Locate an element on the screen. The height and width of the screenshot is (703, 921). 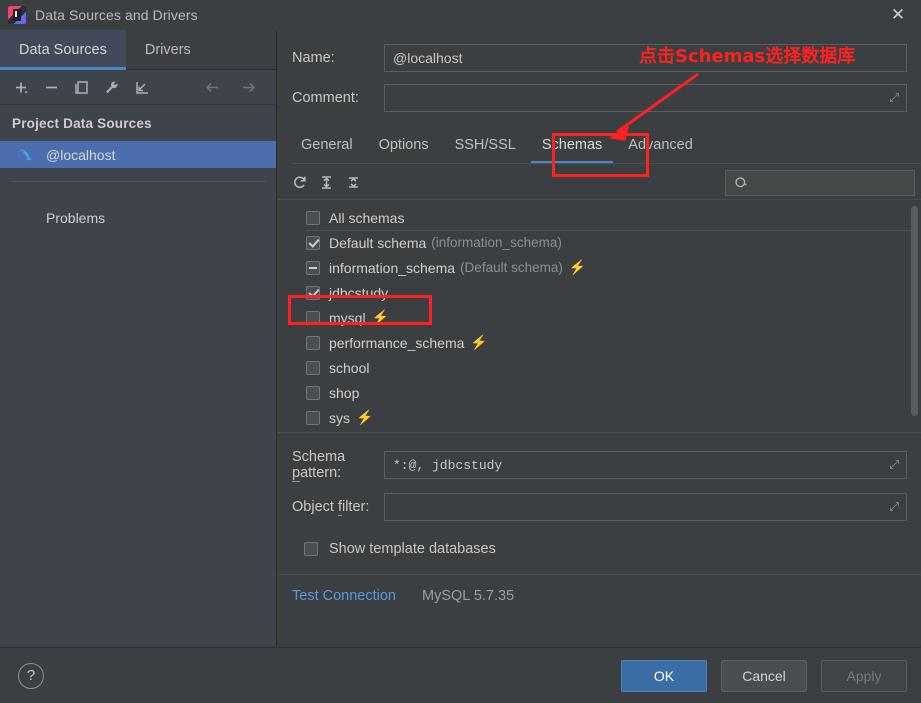
schema-name: performance_schema is located at coordinates (397, 342).